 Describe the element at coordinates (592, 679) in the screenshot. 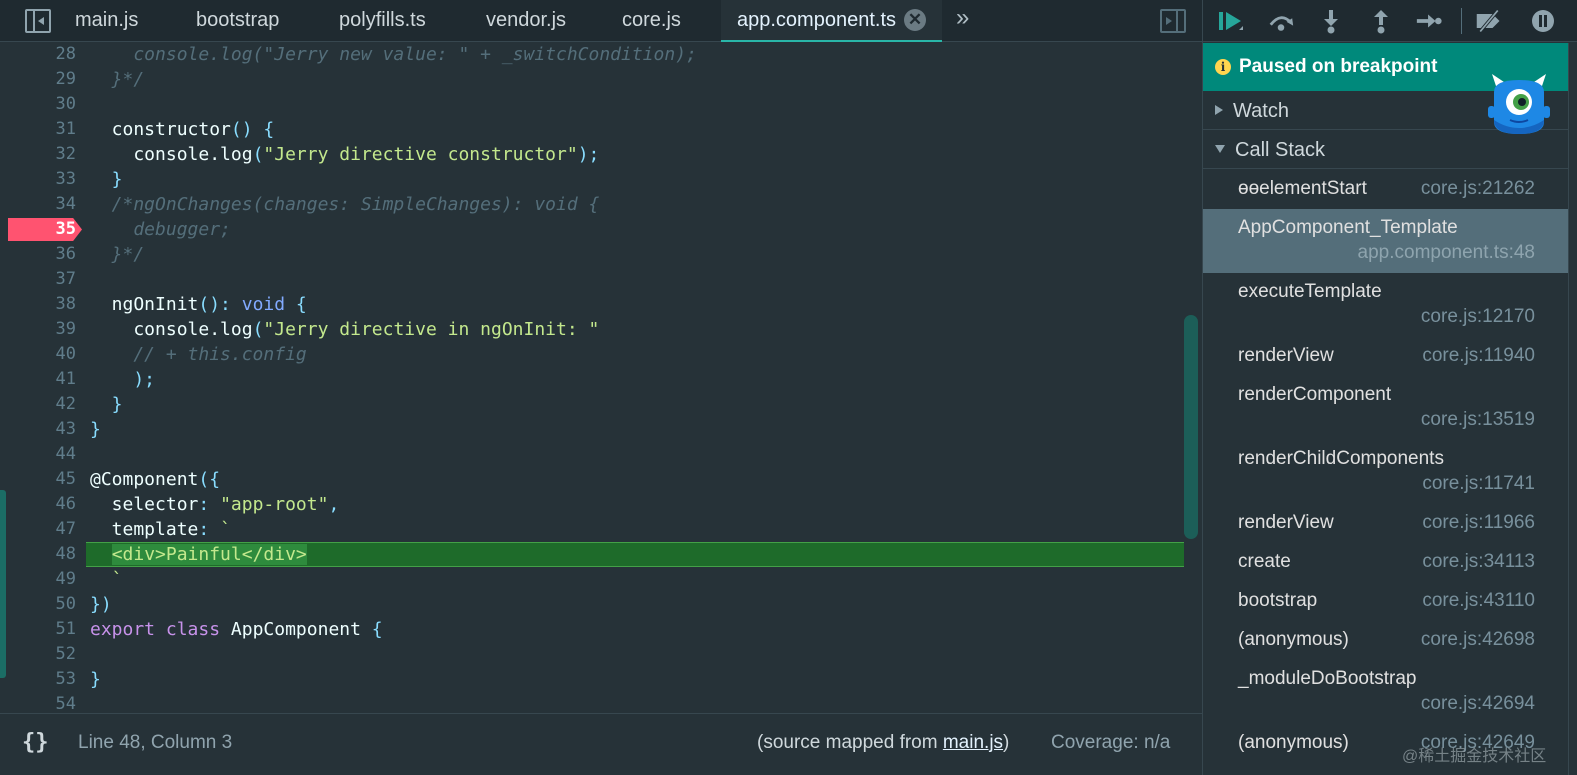

I see `code-line: 53}` at that location.